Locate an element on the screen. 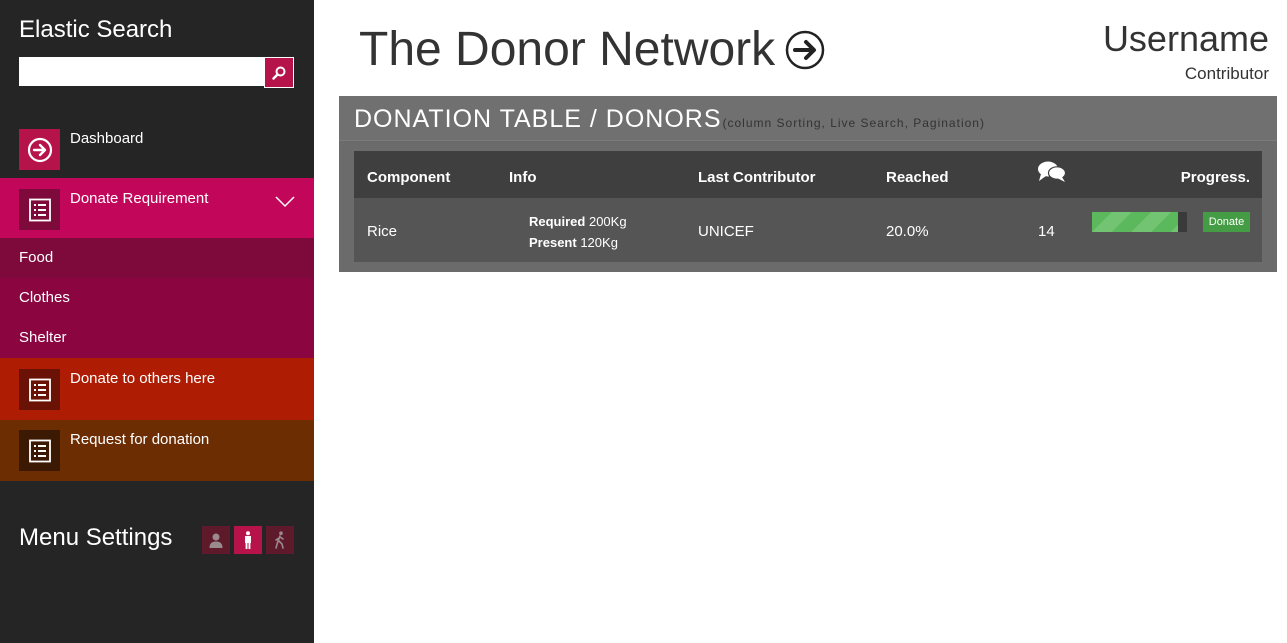  search-icon is located at coordinates (279, 73).